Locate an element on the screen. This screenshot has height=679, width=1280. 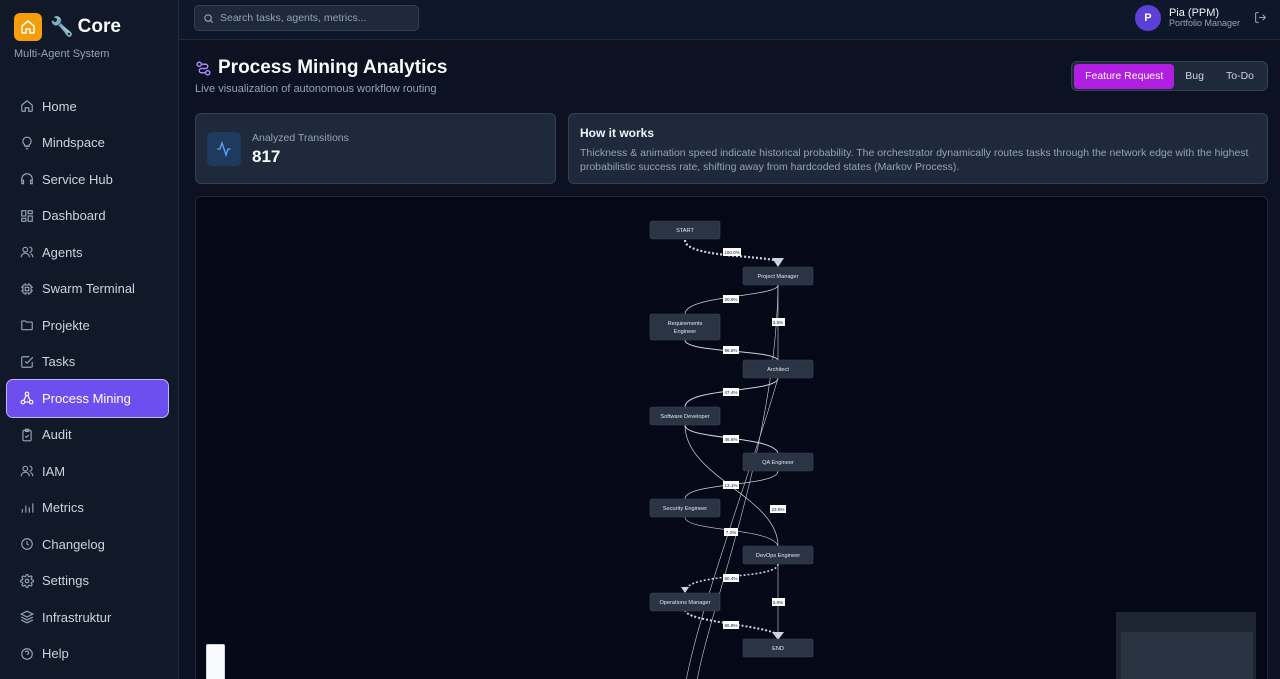
edge-label: 100.0% is located at coordinates (732, 252).